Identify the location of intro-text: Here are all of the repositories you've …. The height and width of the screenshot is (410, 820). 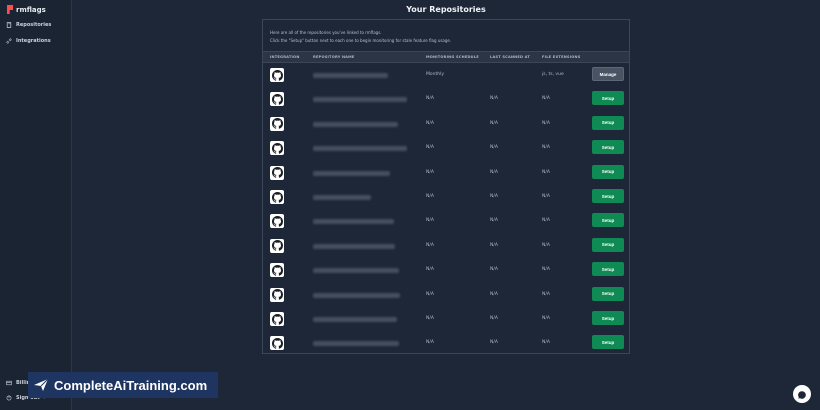
(360, 37).